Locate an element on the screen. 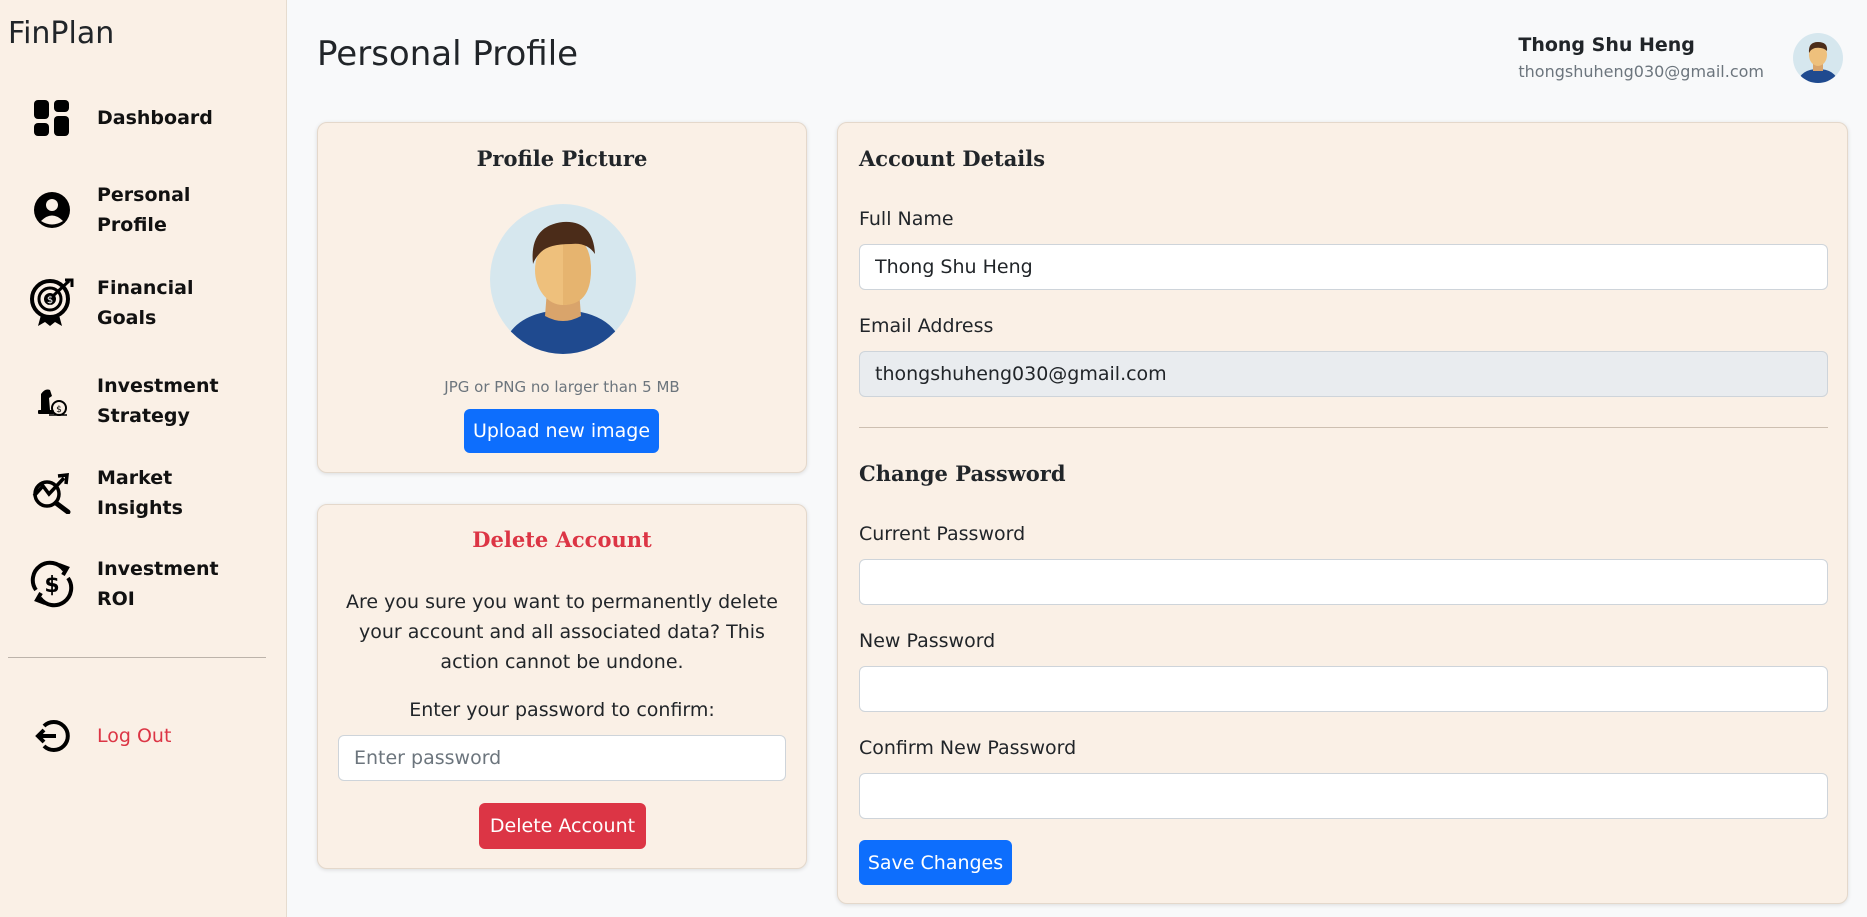  upload-hint: JPG or PNG no larger than 5 MB is located at coordinates (562, 387).